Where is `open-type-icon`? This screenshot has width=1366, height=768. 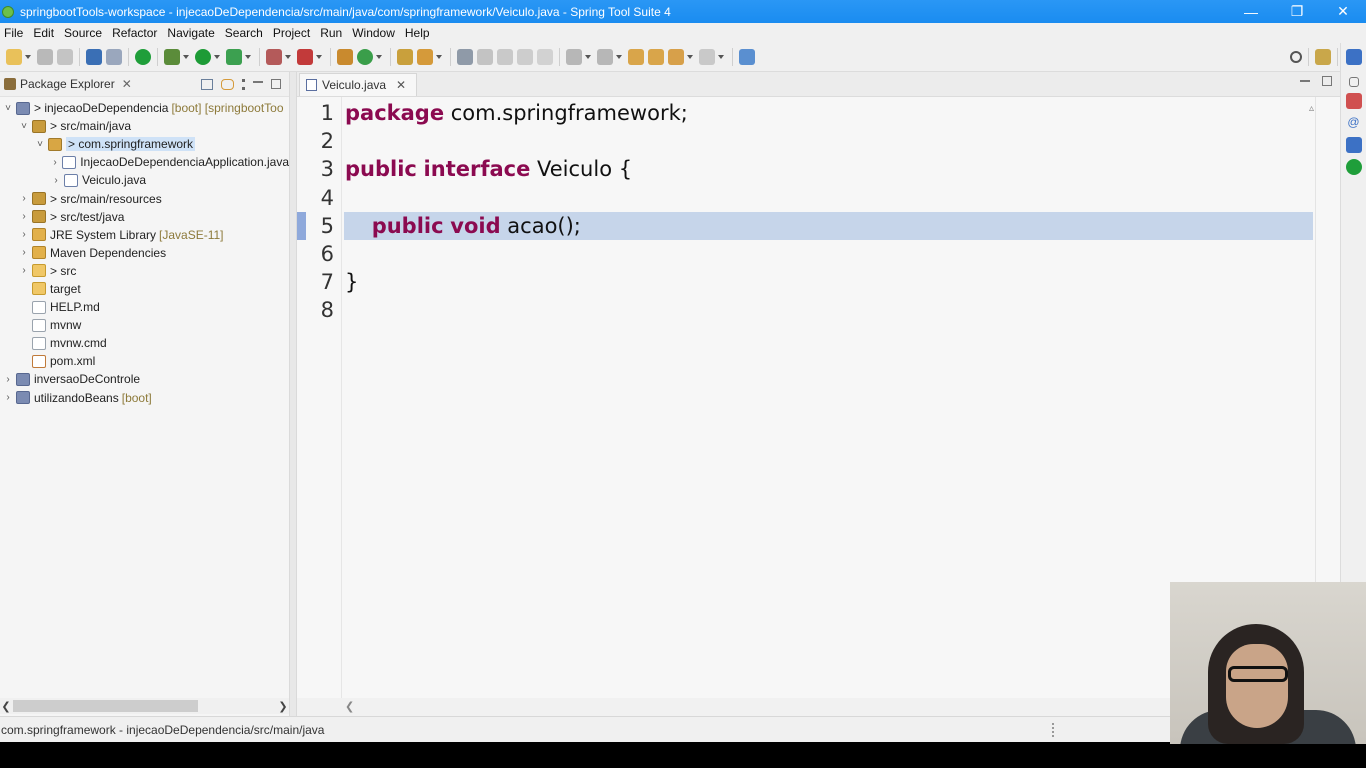 open-type-icon is located at coordinates (405, 57).